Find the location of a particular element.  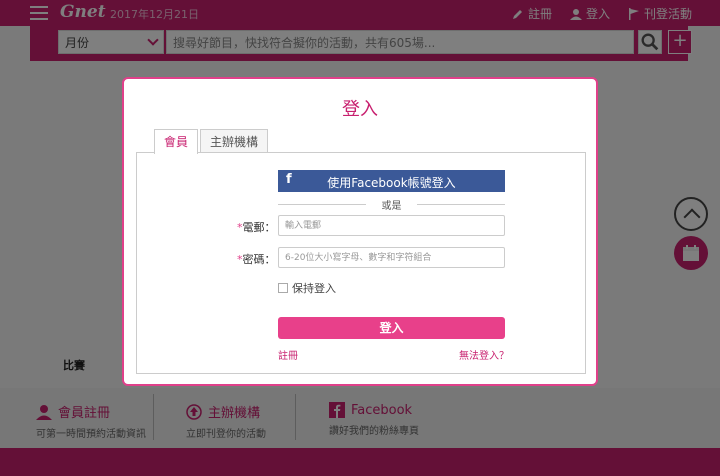

email-label: *電郵： is located at coordinates (256, 227).